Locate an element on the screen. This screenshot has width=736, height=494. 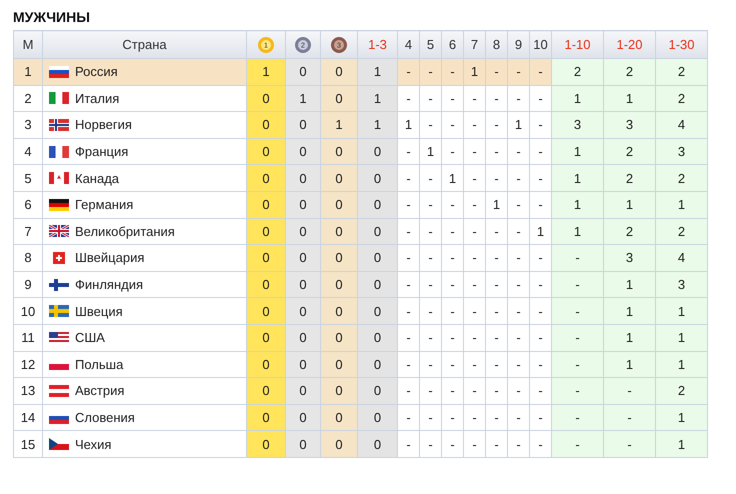
table-cell: 15 is located at coordinates (28, 444).